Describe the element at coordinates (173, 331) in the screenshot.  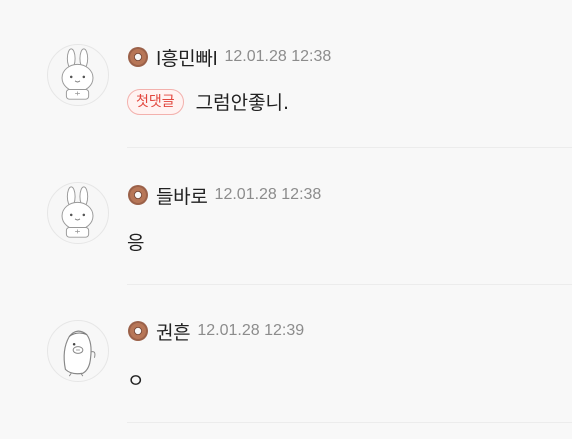
I see `nickname: 권흔` at that location.